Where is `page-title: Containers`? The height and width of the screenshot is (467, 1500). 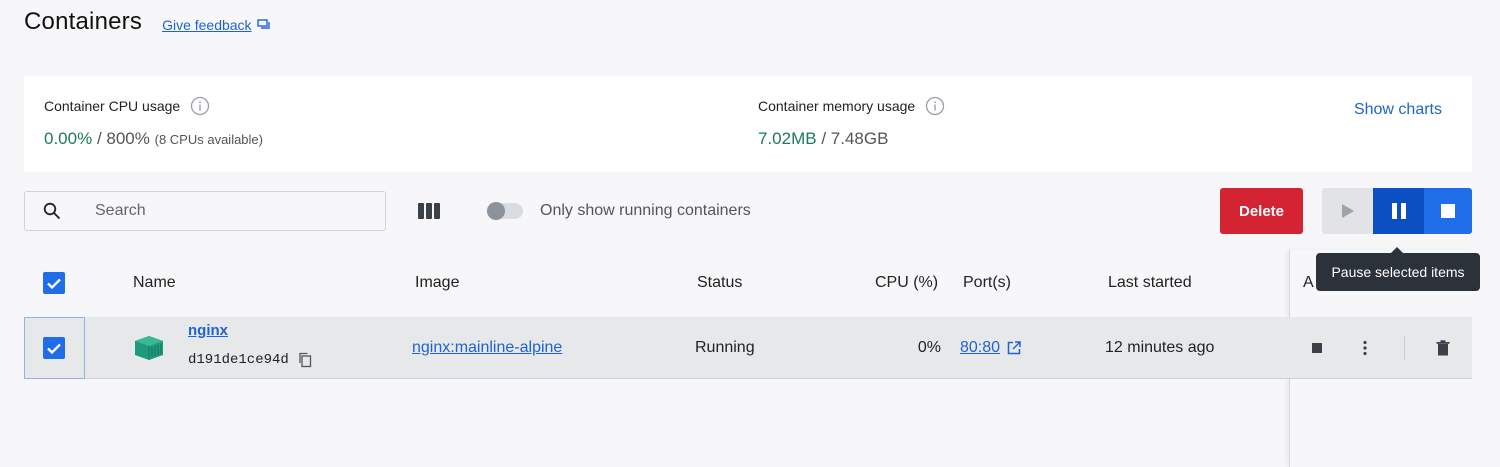 page-title: Containers is located at coordinates (83, 21).